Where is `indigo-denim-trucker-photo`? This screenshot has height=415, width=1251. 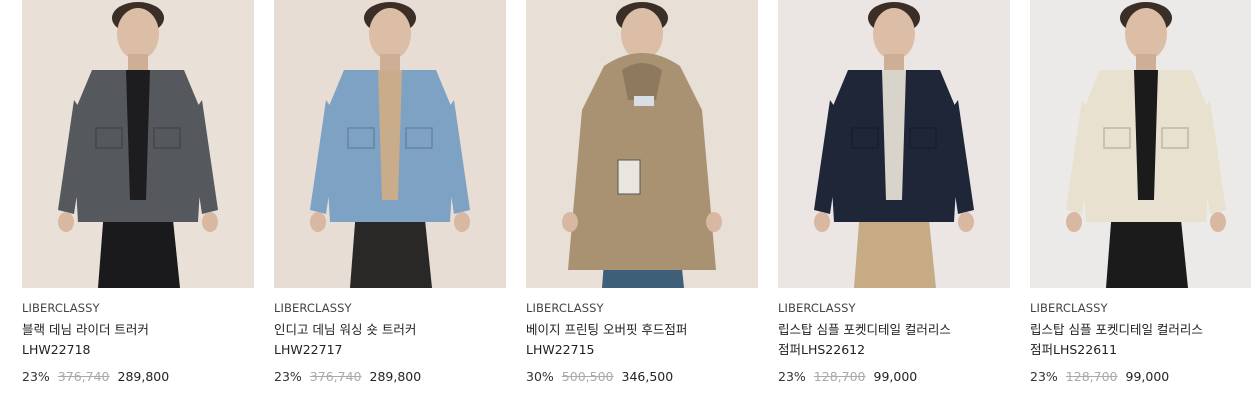 indigo-denim-trucker-photo is located at coordinates (390, 144).